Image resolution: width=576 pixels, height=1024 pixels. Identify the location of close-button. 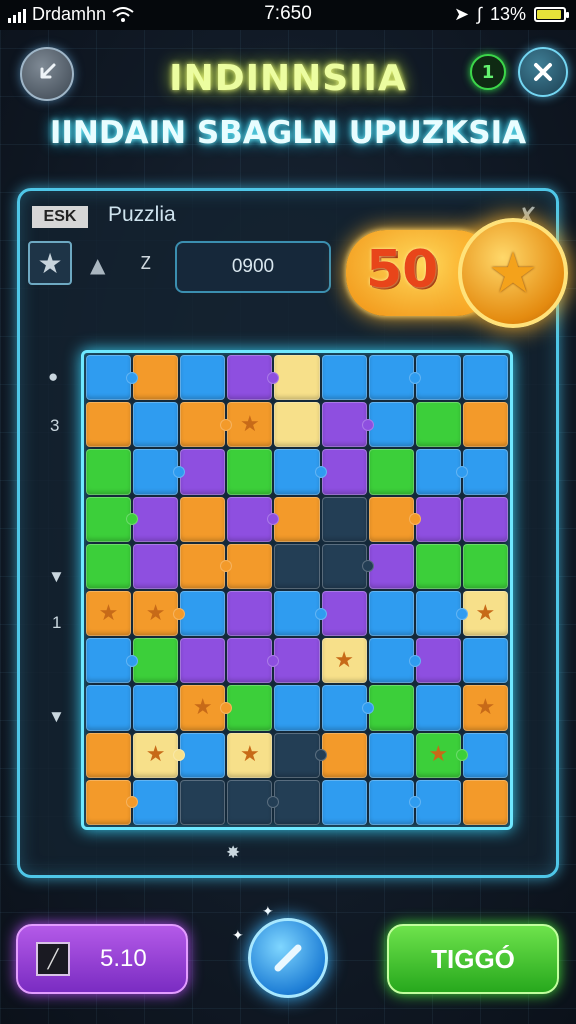
(543, 72).